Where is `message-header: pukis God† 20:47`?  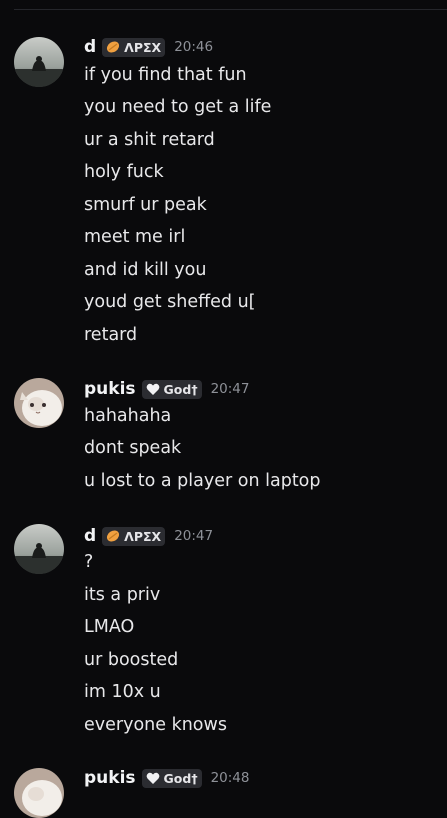 message-header: pukis God† 20:47 is located at coordinates (166, 389).